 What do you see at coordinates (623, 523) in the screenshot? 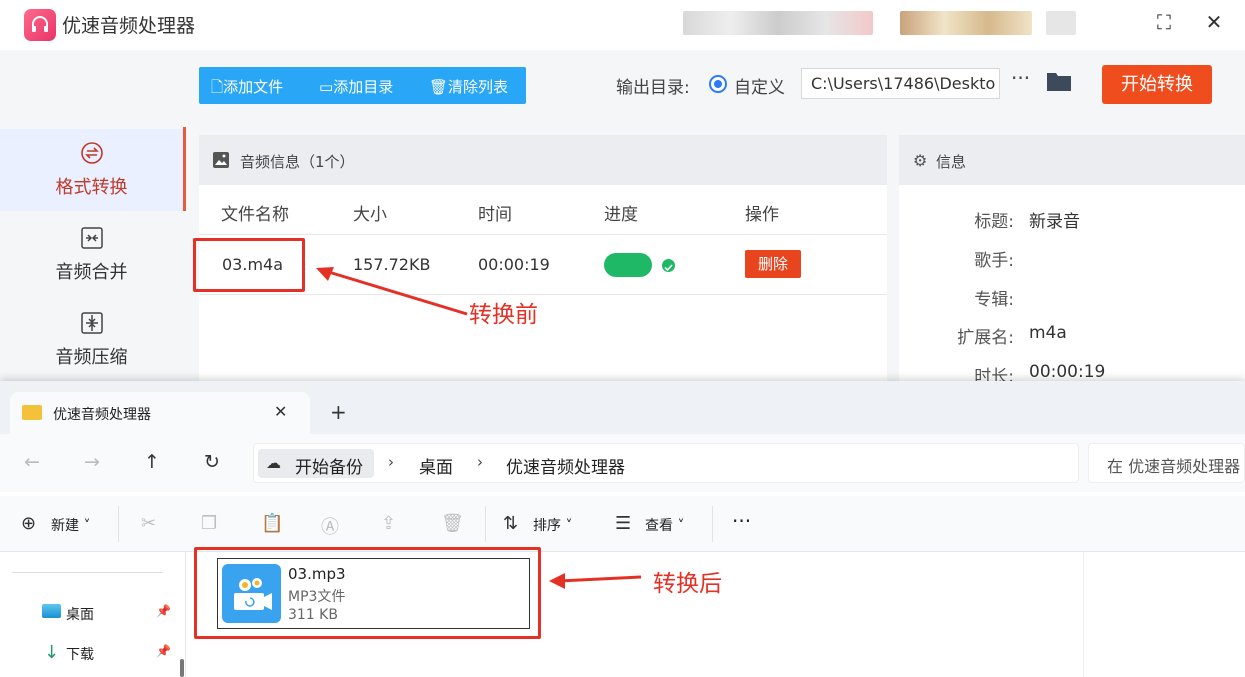
I see `view-icon: ☰` at bounding box center [623, 523].